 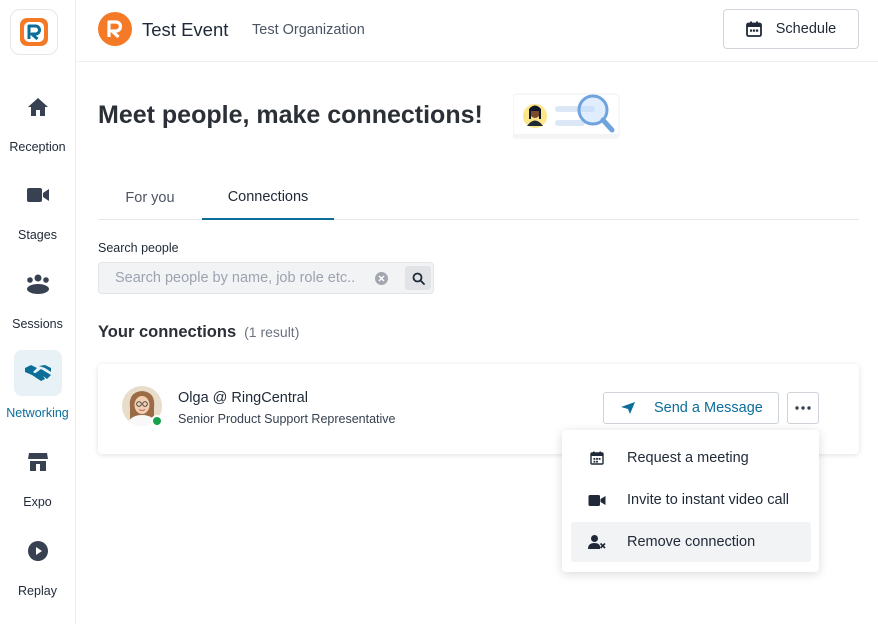 What do you see at coordinates (477, 31) in the screenshot?
I see `top-header: Test Event Test Organization Schedule` at bounding box center [477, 31].